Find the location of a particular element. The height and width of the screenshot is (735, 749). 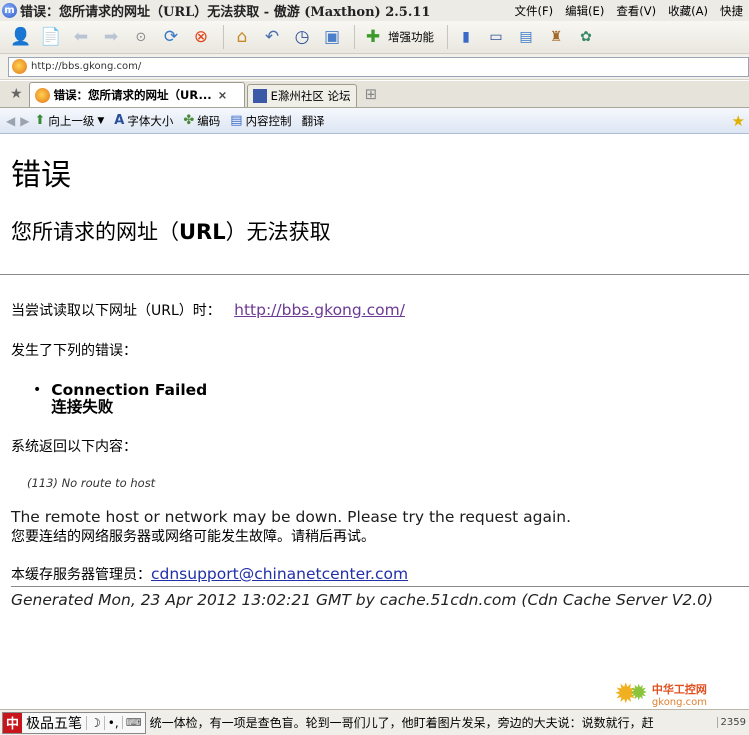

maxthon-icon: m is located at coordinates (9, 10).